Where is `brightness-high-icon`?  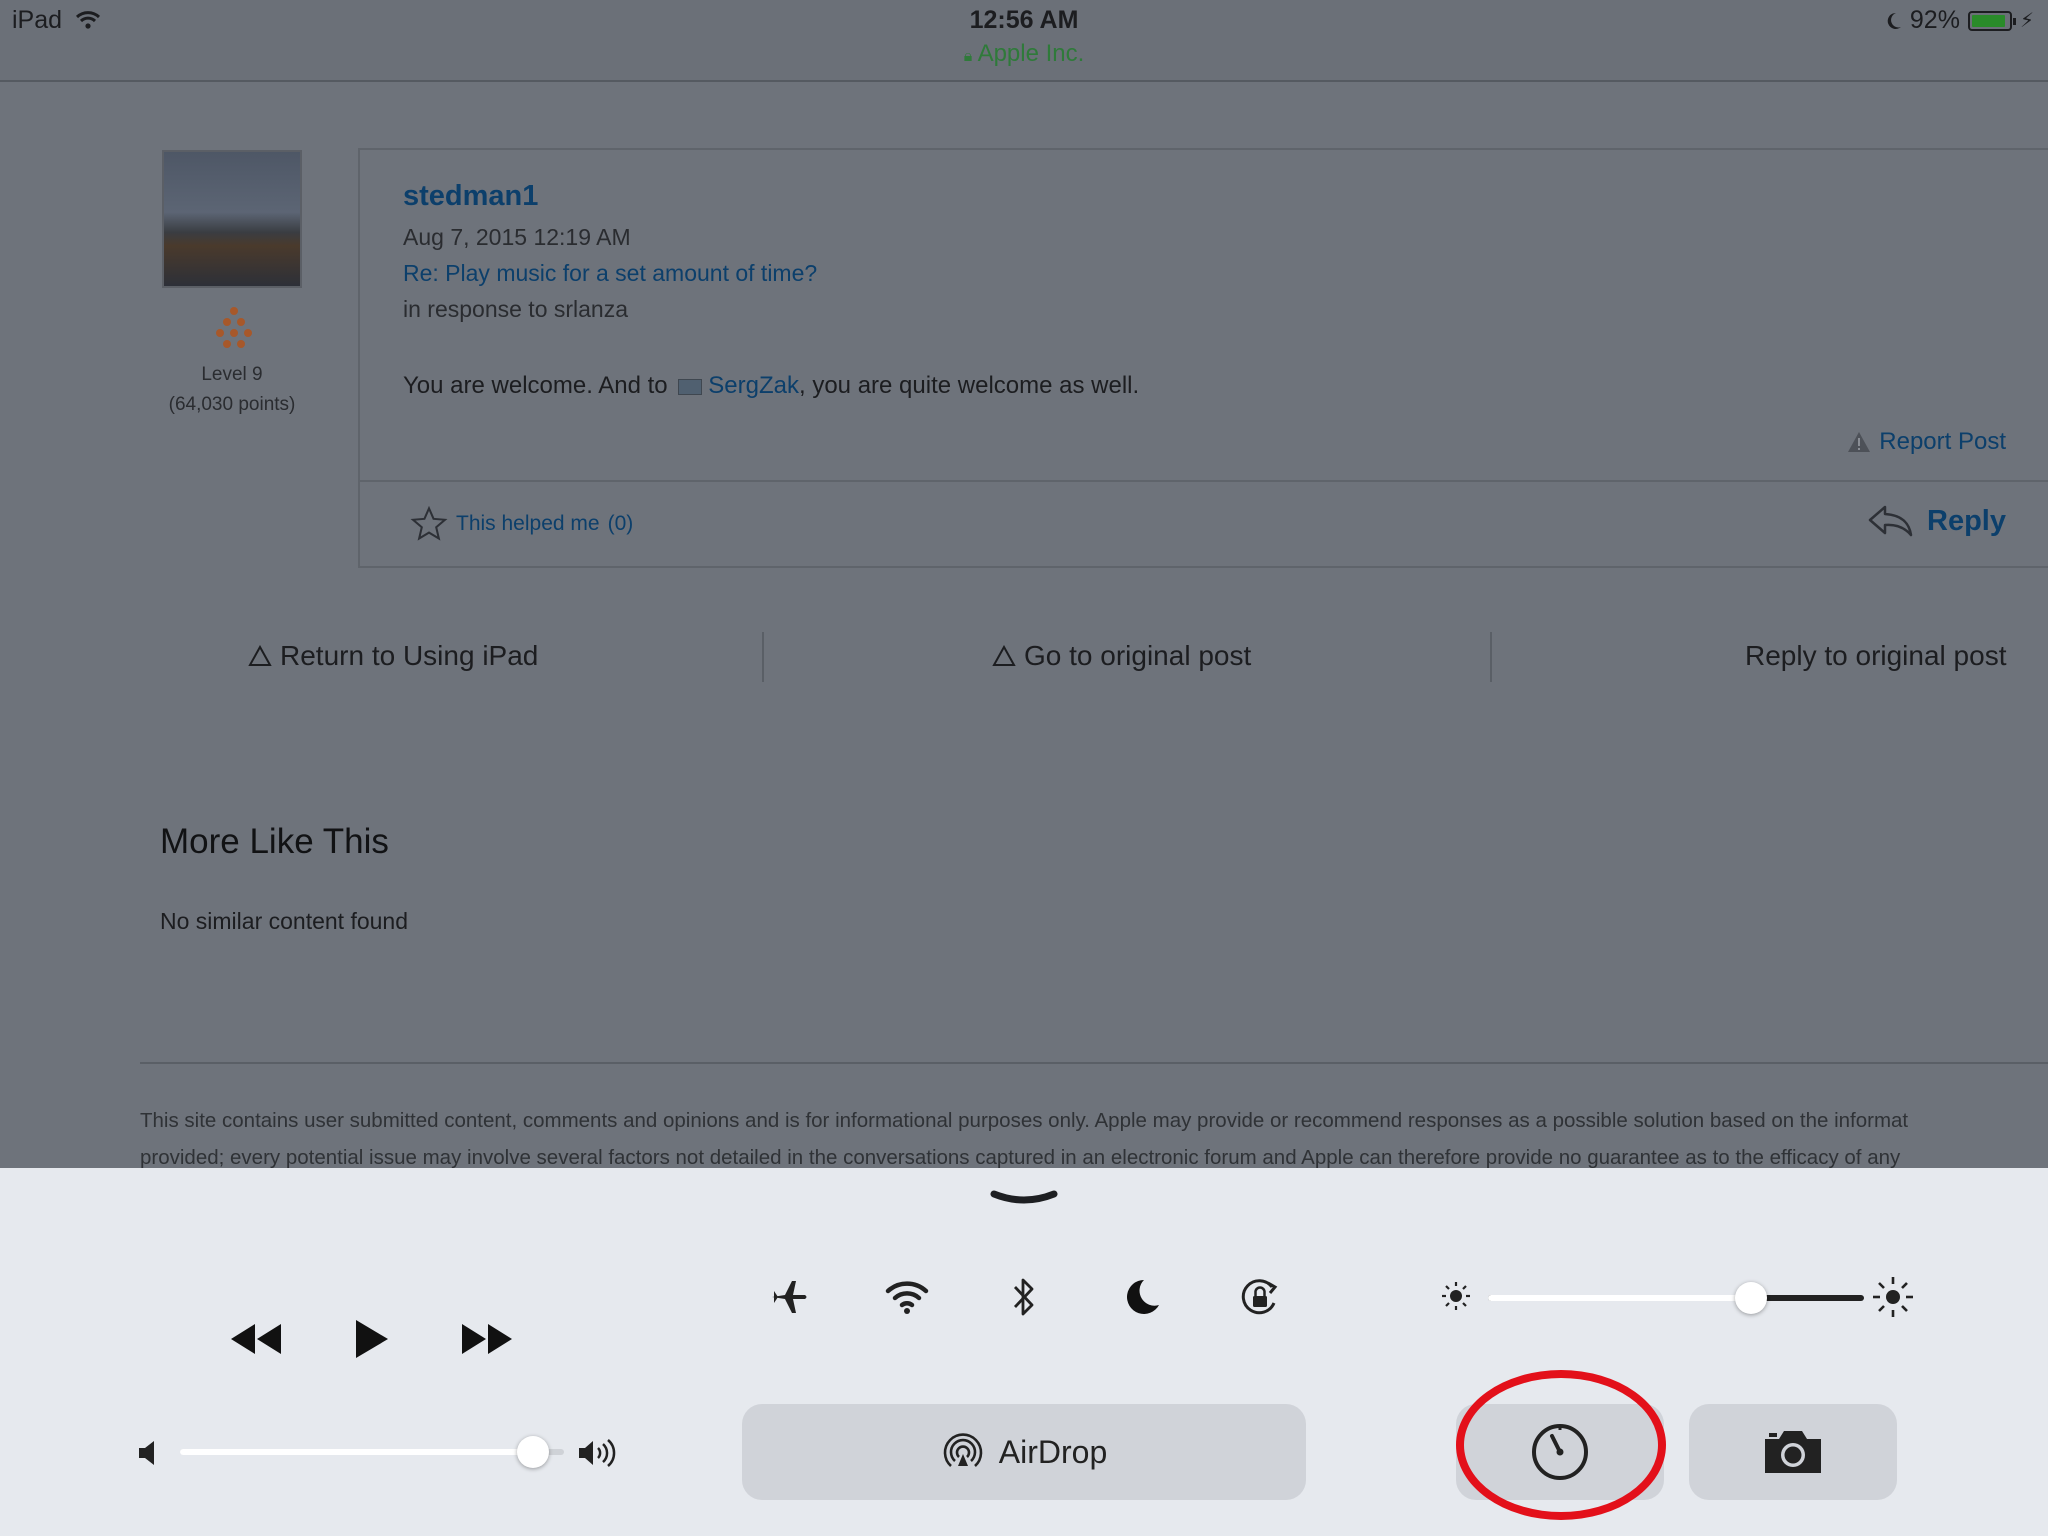
brightness-high-icon is located at coordinates (1893, 1297).